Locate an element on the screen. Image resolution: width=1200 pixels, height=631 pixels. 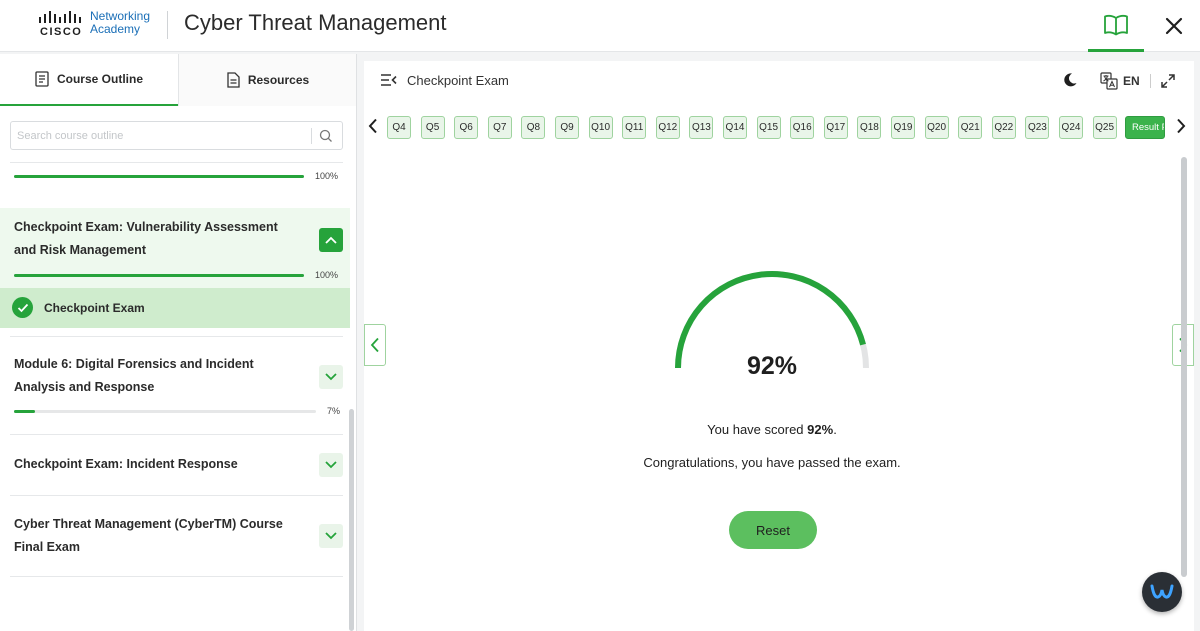
question-button-q25: Q25 is located at coordinates (1104, 127).